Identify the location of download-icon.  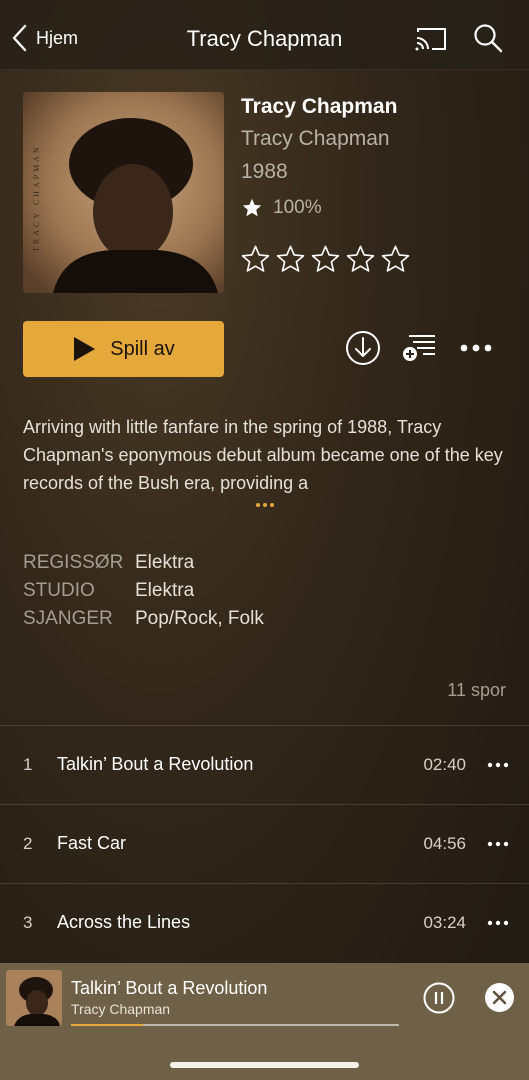
(363, 348).